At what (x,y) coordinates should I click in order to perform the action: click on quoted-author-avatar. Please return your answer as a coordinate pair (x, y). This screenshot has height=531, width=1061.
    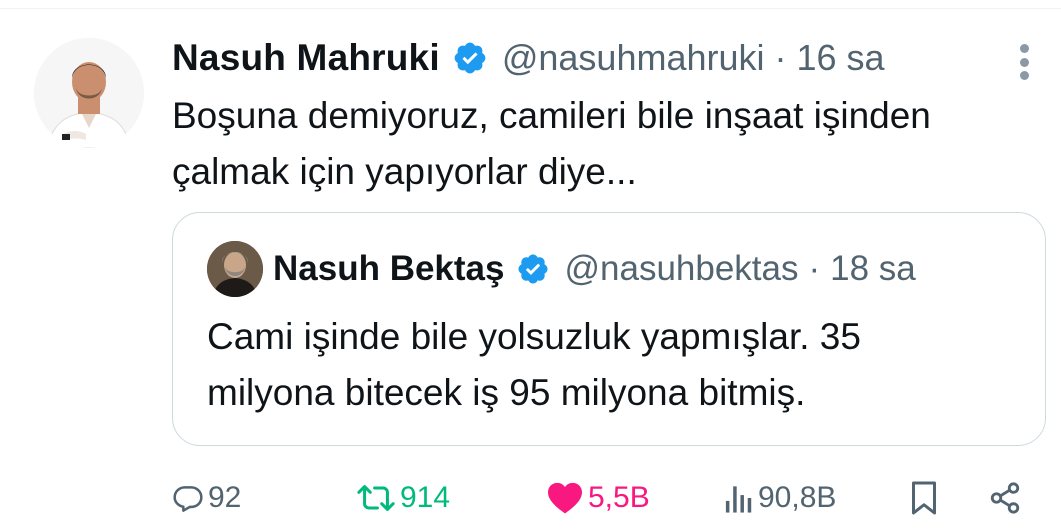
    Looking at the image, I should click on (235, 269).